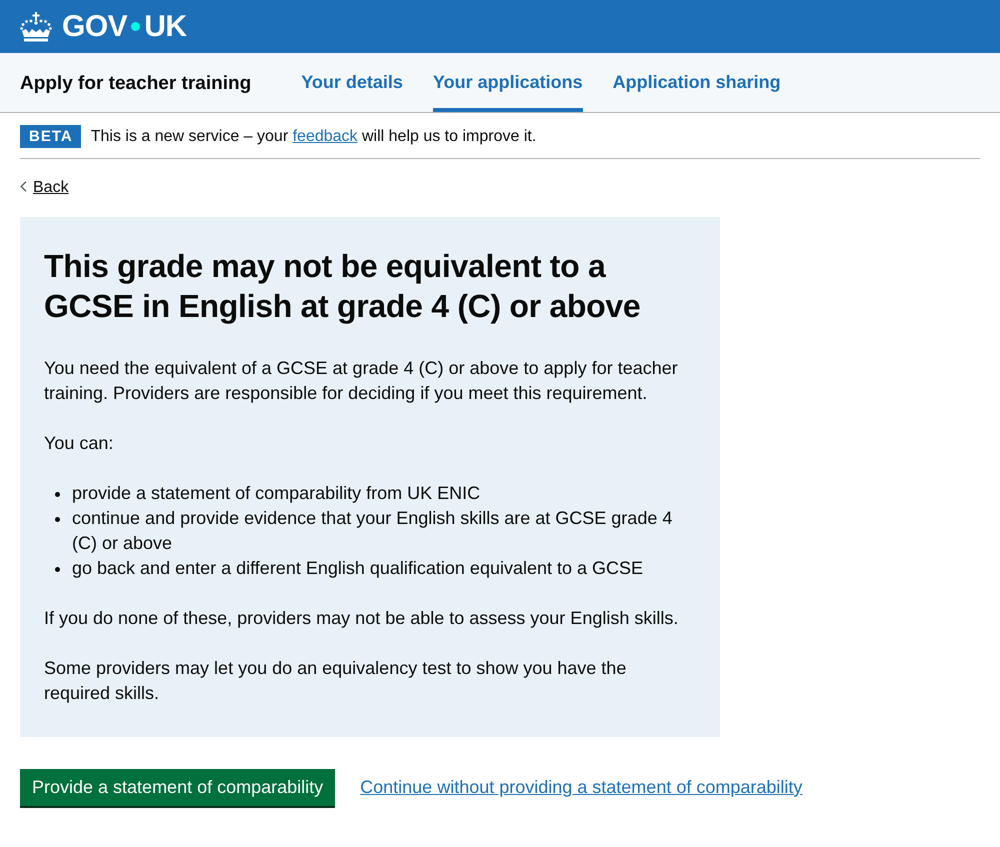  What do you see at coordinates (581, 787) in the screenshot?
I see `continue-link: Continue without providing a statement of comparability` at bounding box center [581, 787].